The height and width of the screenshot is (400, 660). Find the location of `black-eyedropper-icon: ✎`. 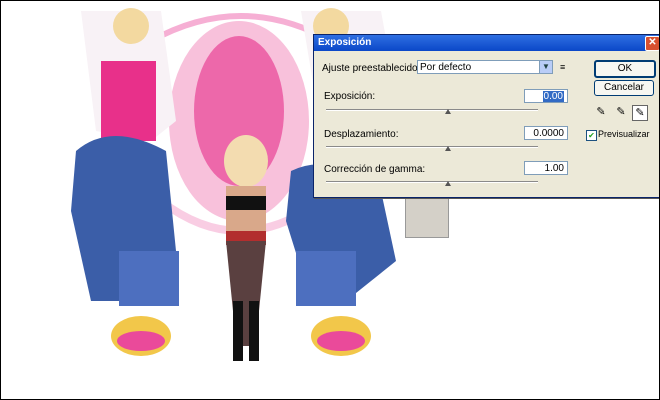

black-eyedropper-icon: ✎ is located at coordinates (601, 112).